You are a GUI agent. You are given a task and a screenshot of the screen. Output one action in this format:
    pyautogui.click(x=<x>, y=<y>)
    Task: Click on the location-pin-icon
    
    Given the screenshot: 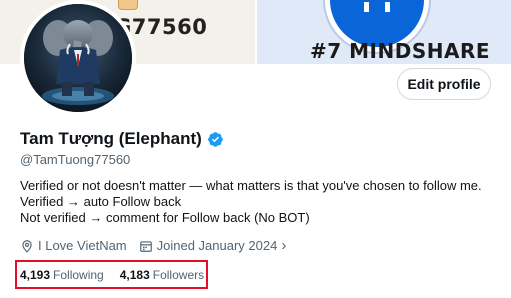 What is the action you would take?
    pyautogui.click(x=27, y=246)
    